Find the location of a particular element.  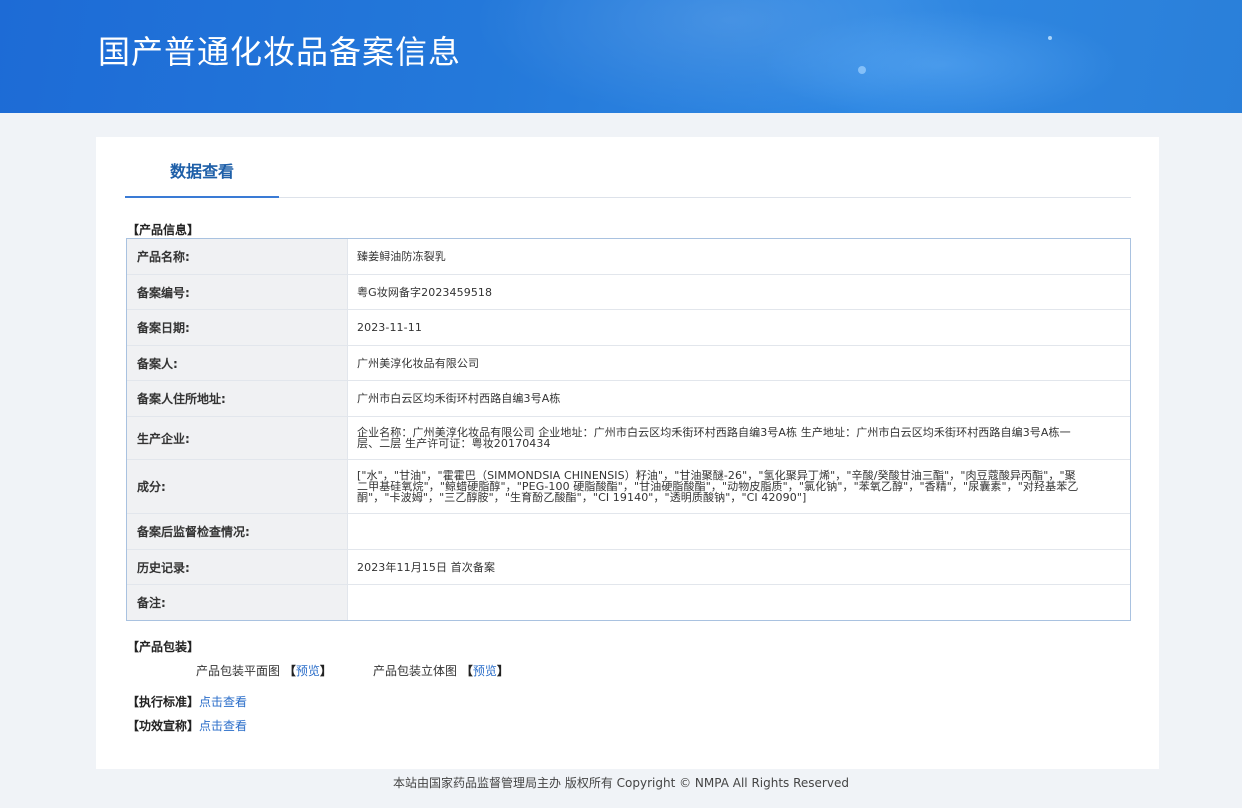

standard-row: 【执行标准】点击查看 is located at coordinates (187, 701).